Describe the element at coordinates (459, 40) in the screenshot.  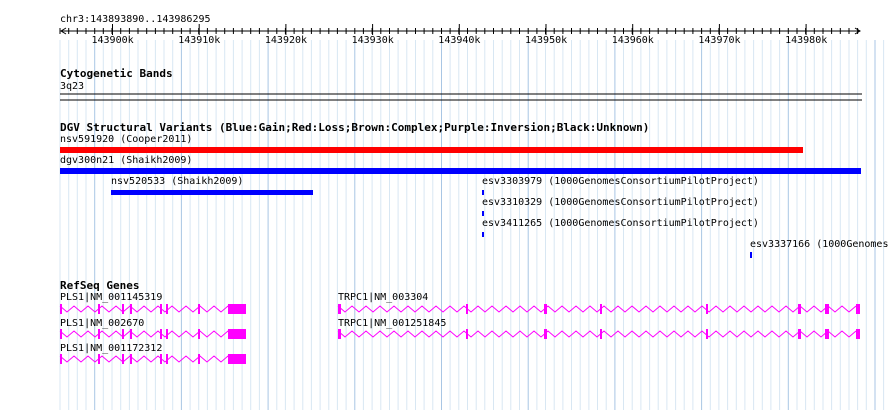
I see `ruler-tick-label: 143940k` at that location.